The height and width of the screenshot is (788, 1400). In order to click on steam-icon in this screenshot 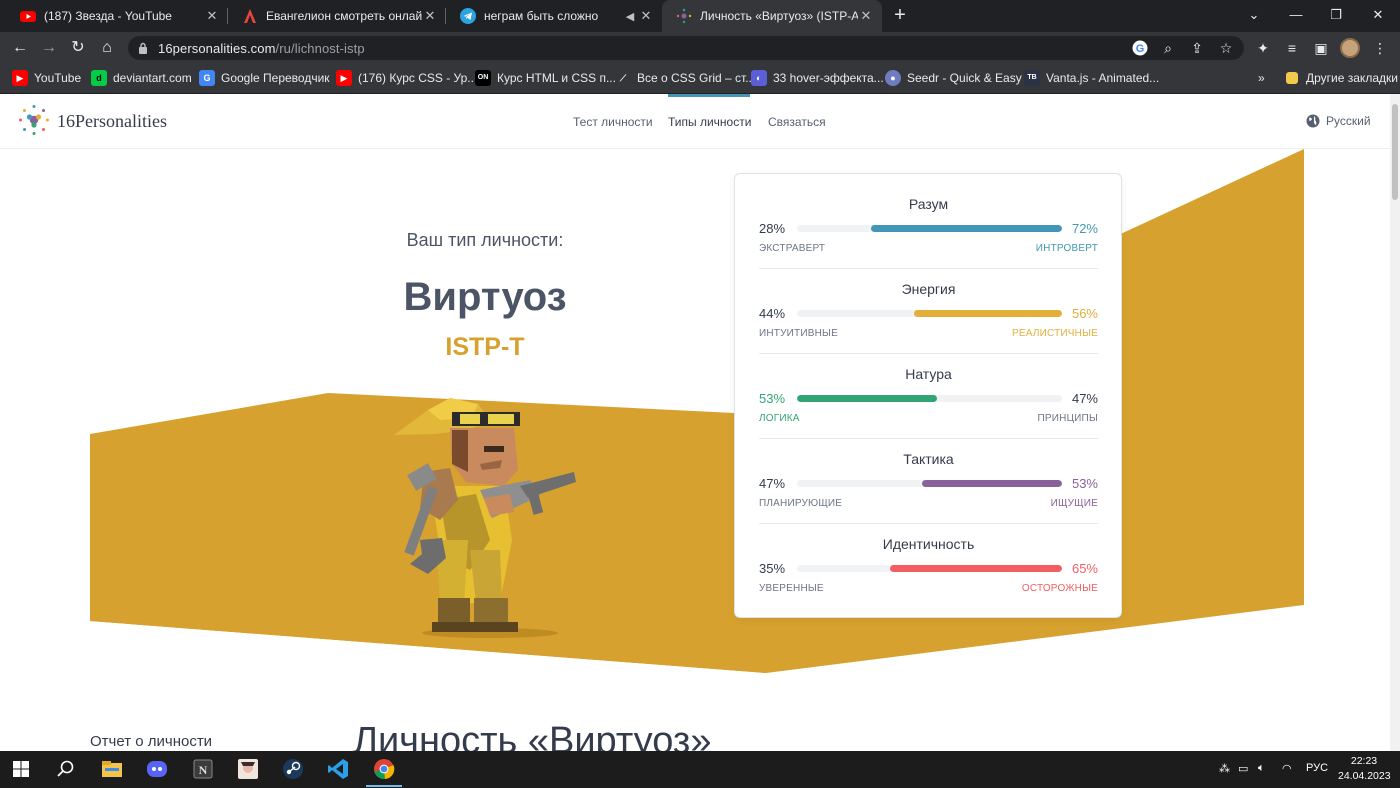, I will do `click(293, 769)`.